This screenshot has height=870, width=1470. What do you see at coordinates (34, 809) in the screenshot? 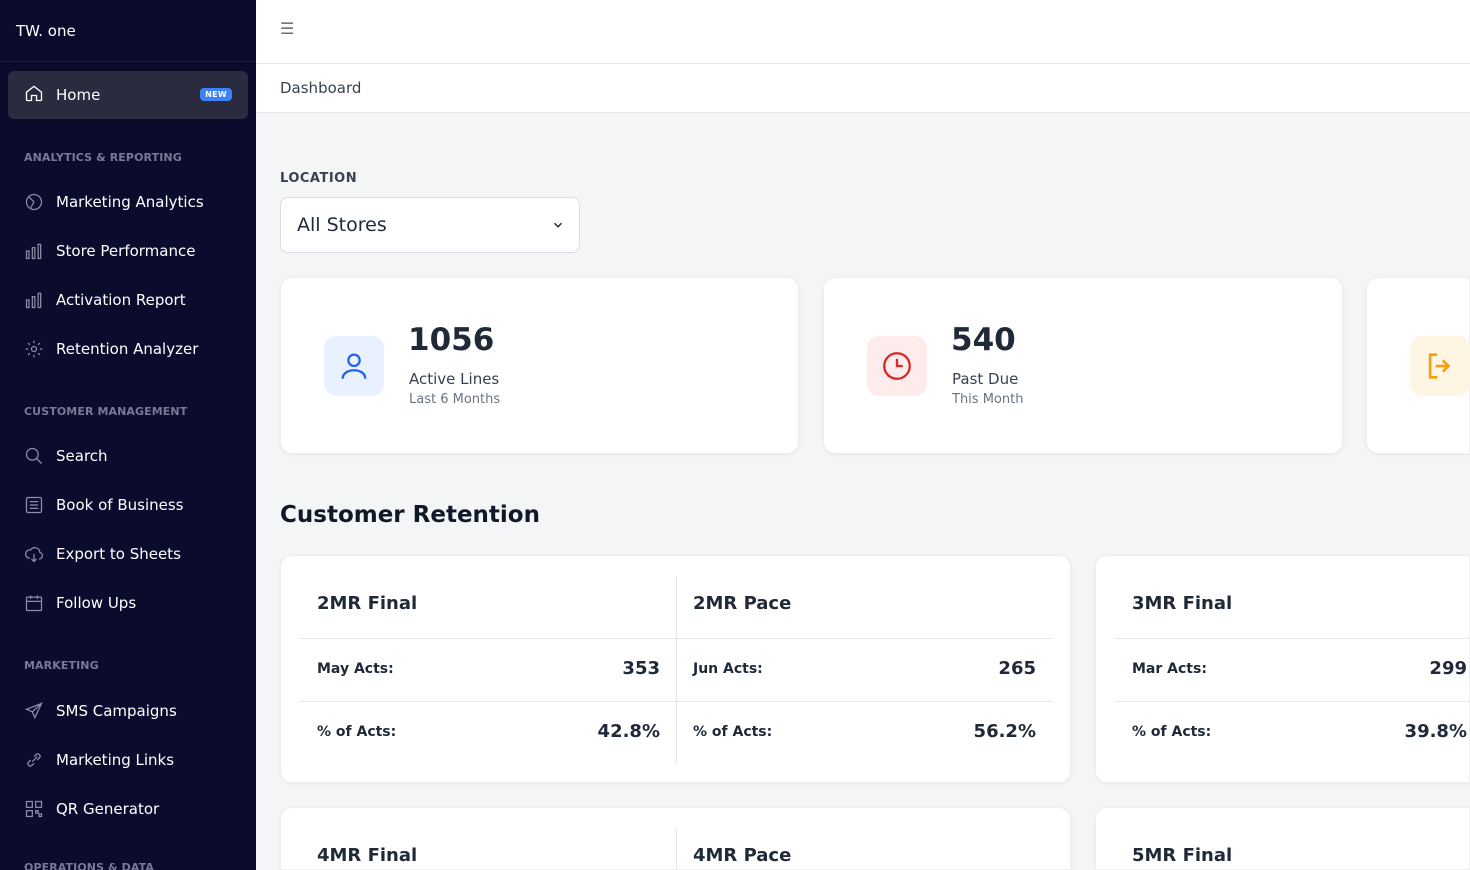
I see `qr-icon` at bounding box center [34, 809].